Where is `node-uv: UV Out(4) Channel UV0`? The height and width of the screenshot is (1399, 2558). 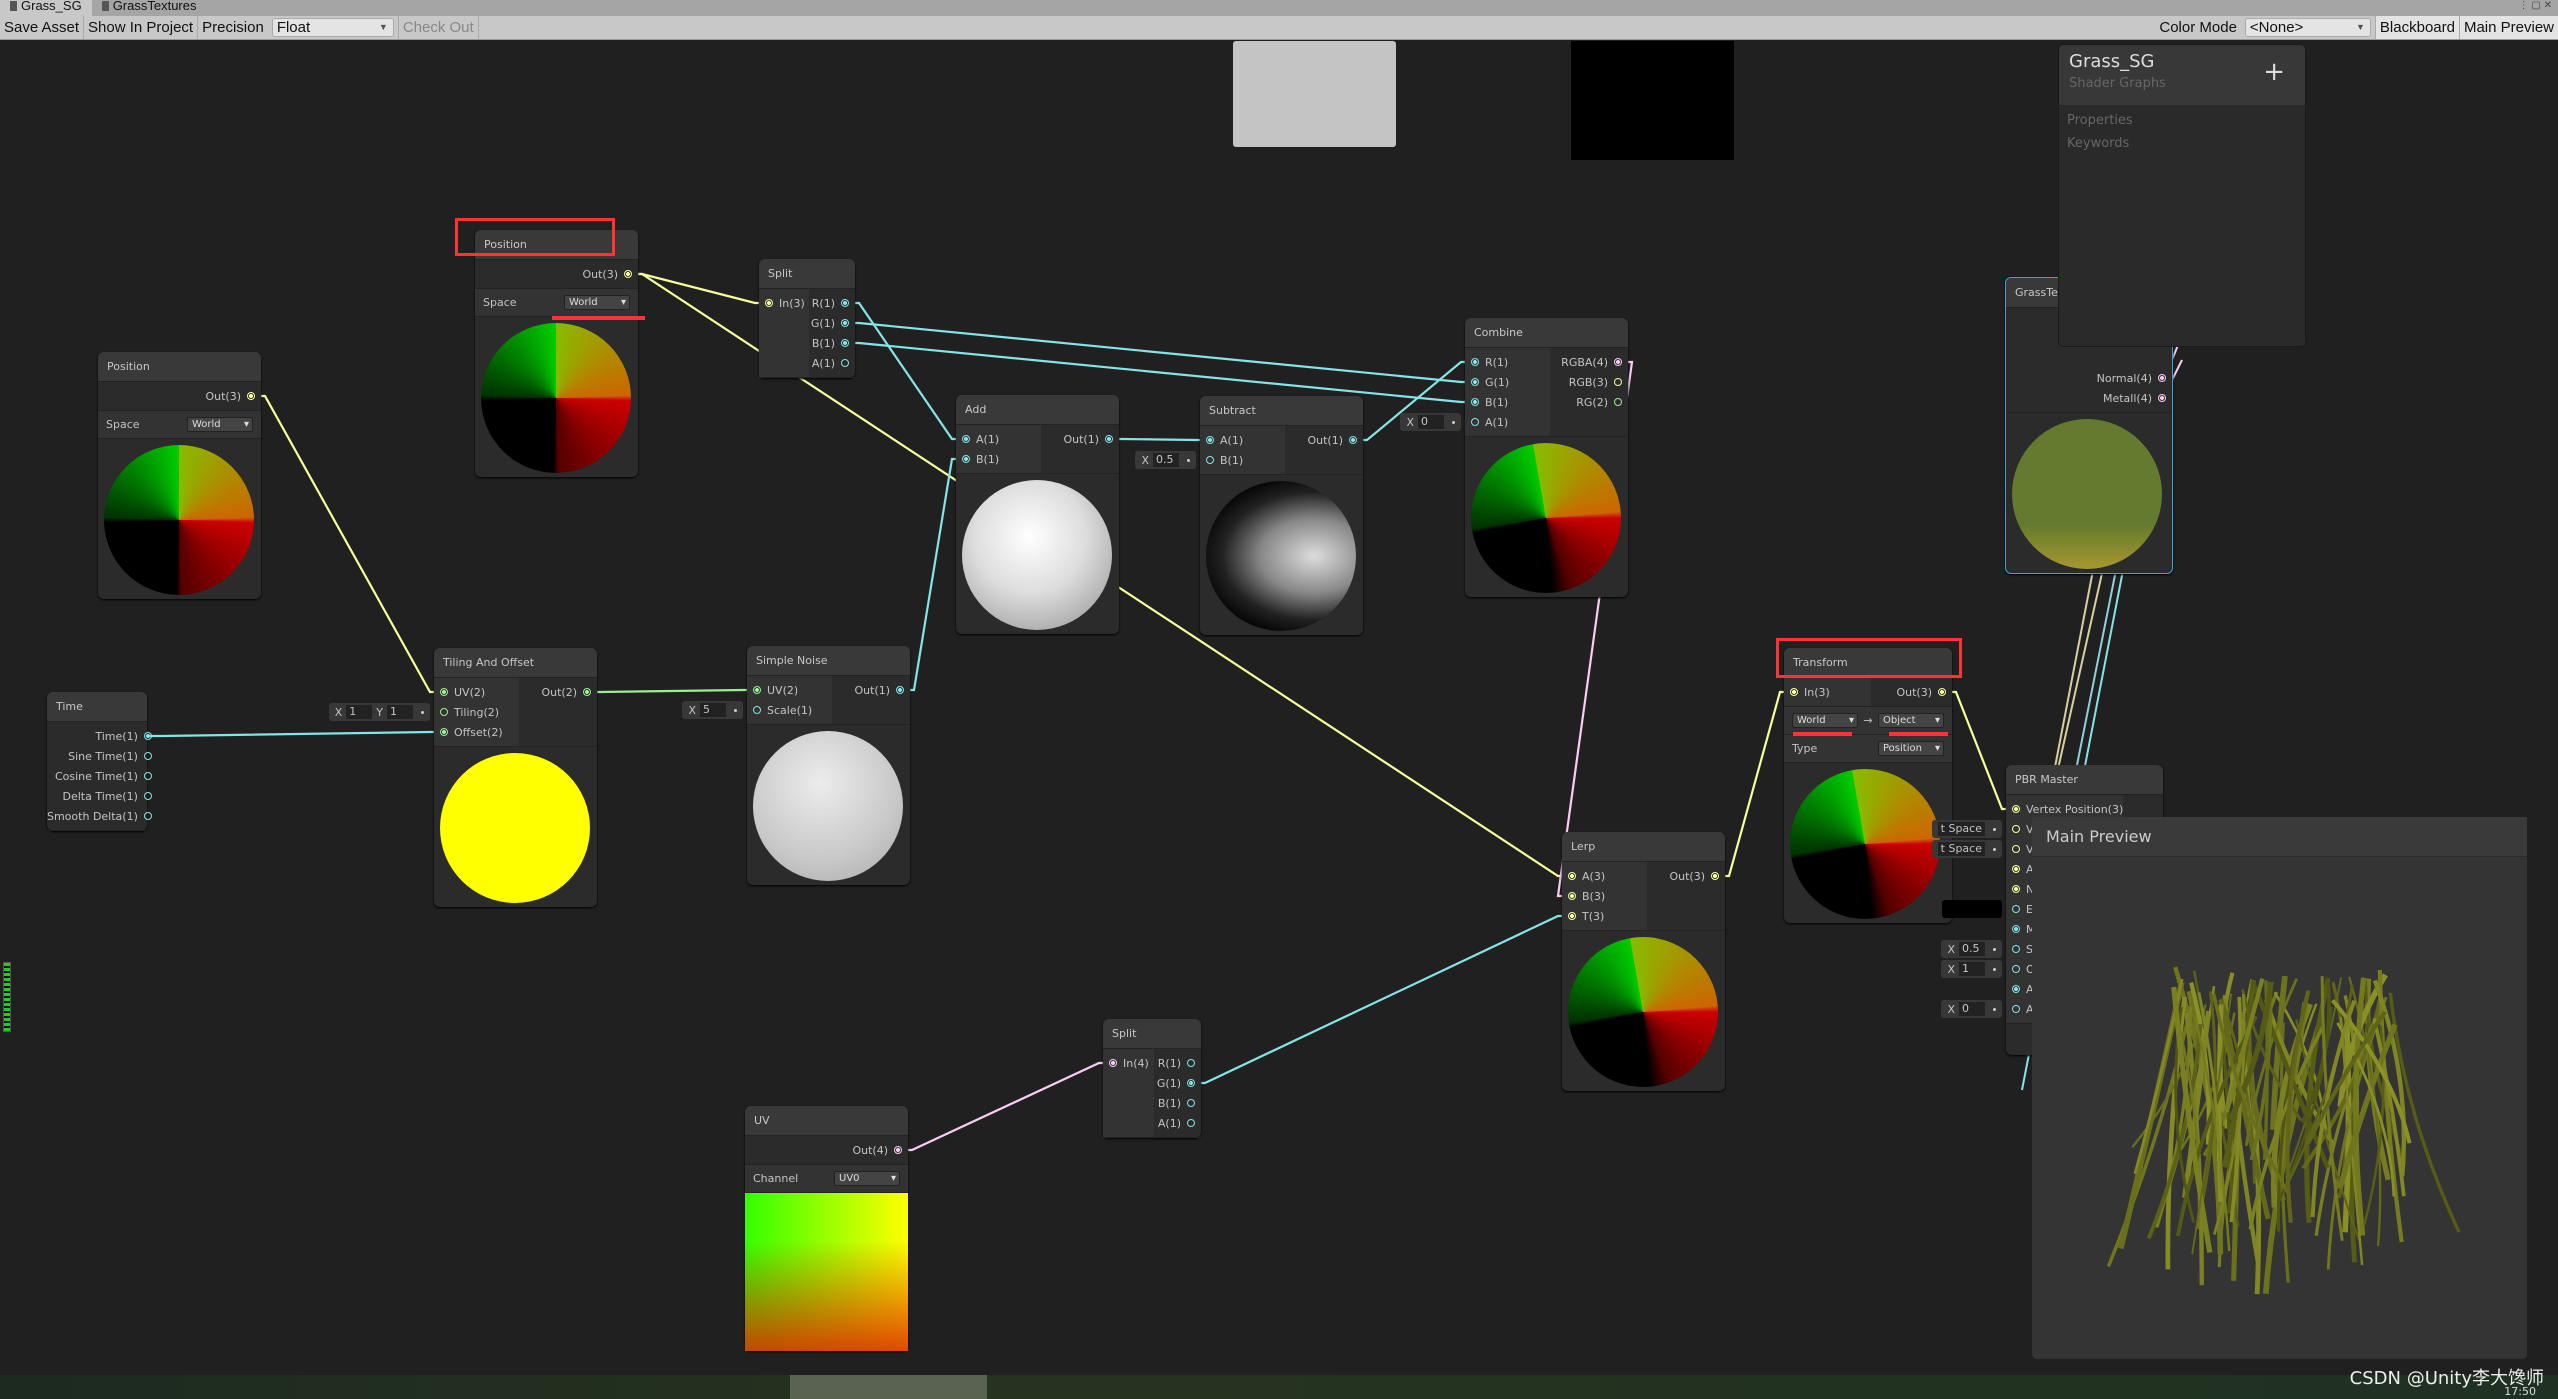
node-uv: UV Out(4) Channel UV0 is located at coordinates (826, 1228).